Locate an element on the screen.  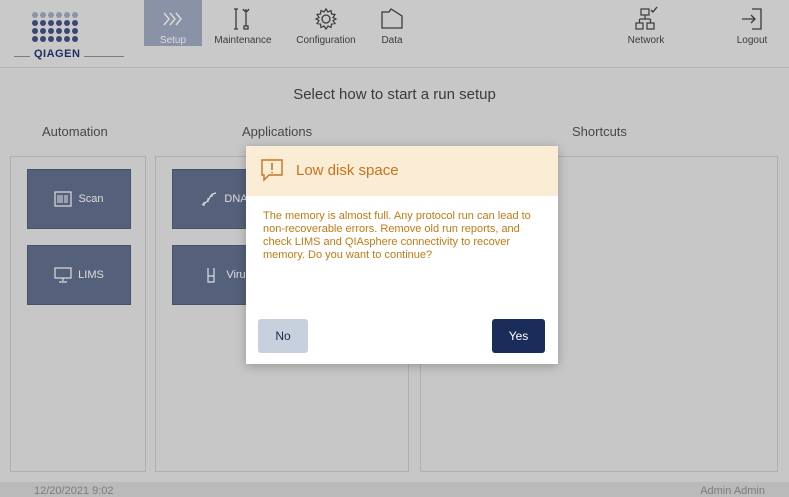
warning-icon is located at coordinates (272, 170).